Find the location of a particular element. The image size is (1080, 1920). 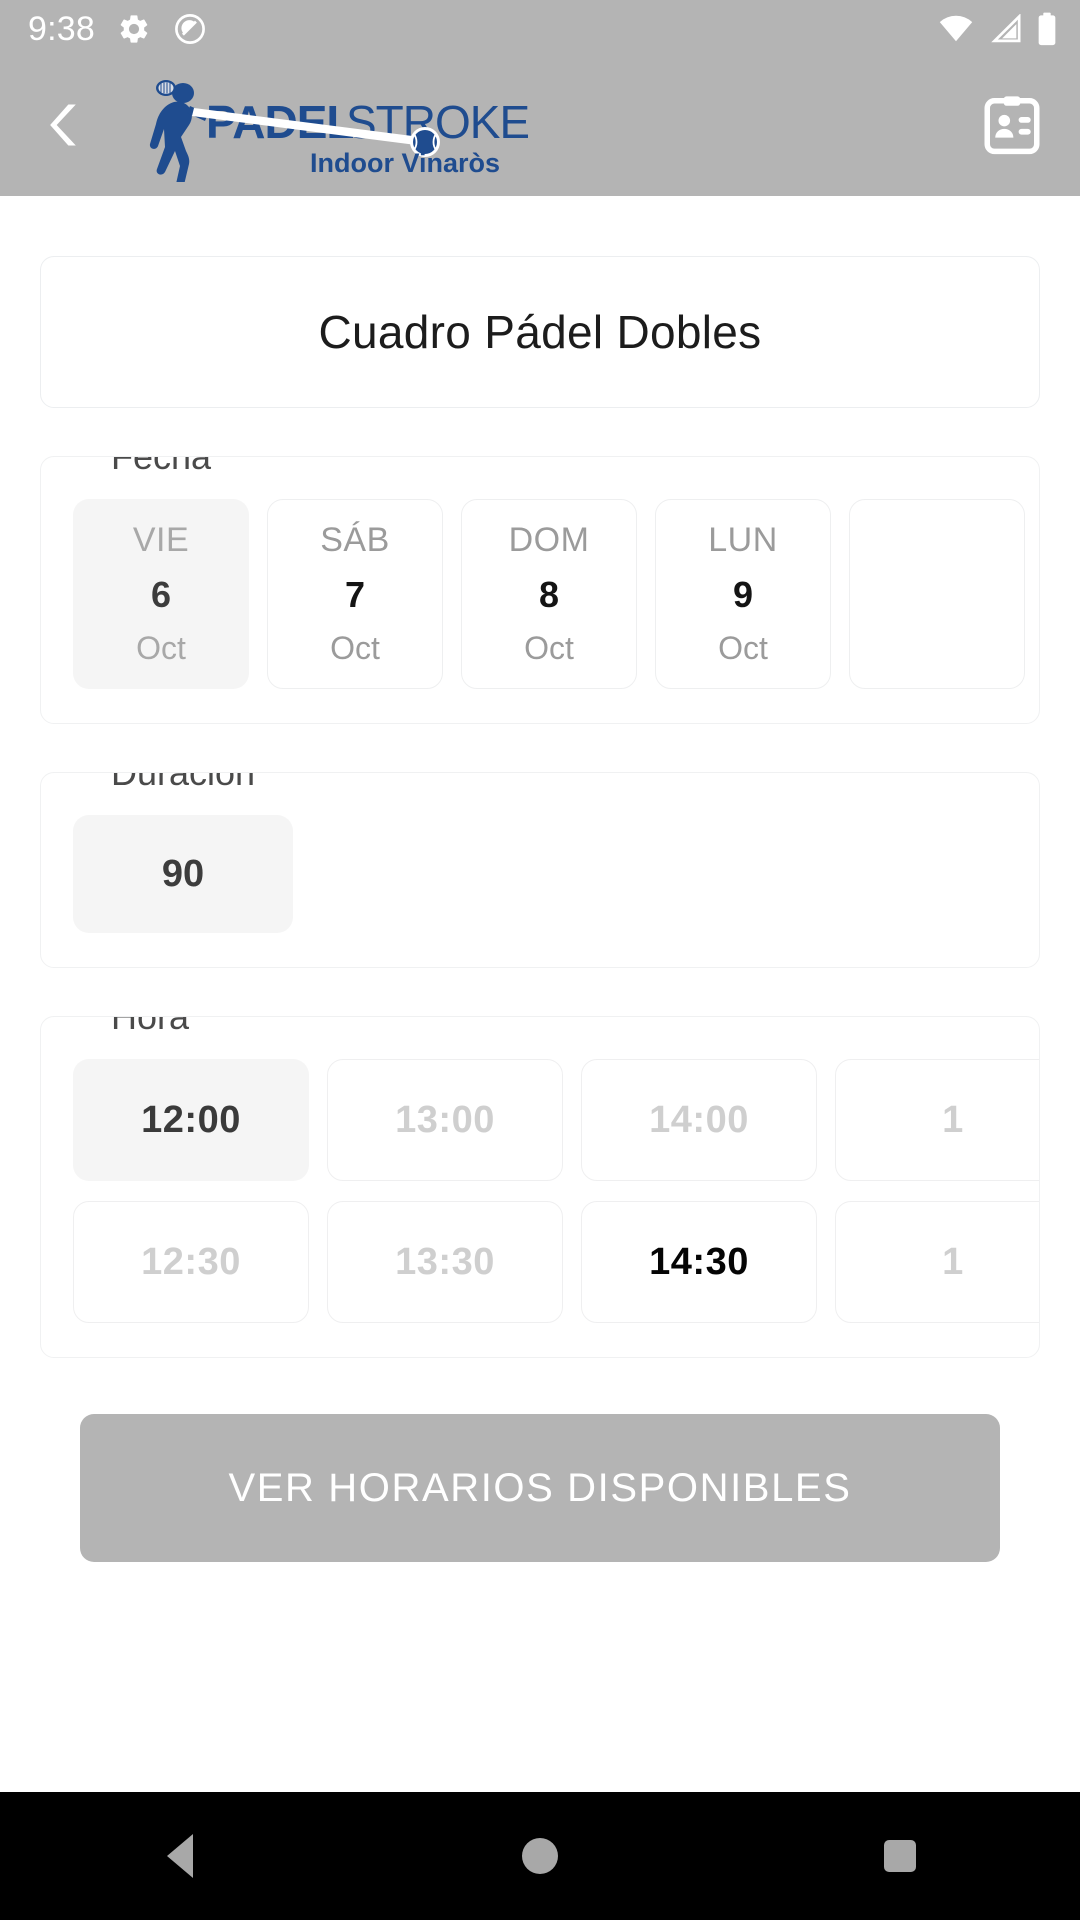

status-bar-left: 9:38 is located at coordinates (117, 29).